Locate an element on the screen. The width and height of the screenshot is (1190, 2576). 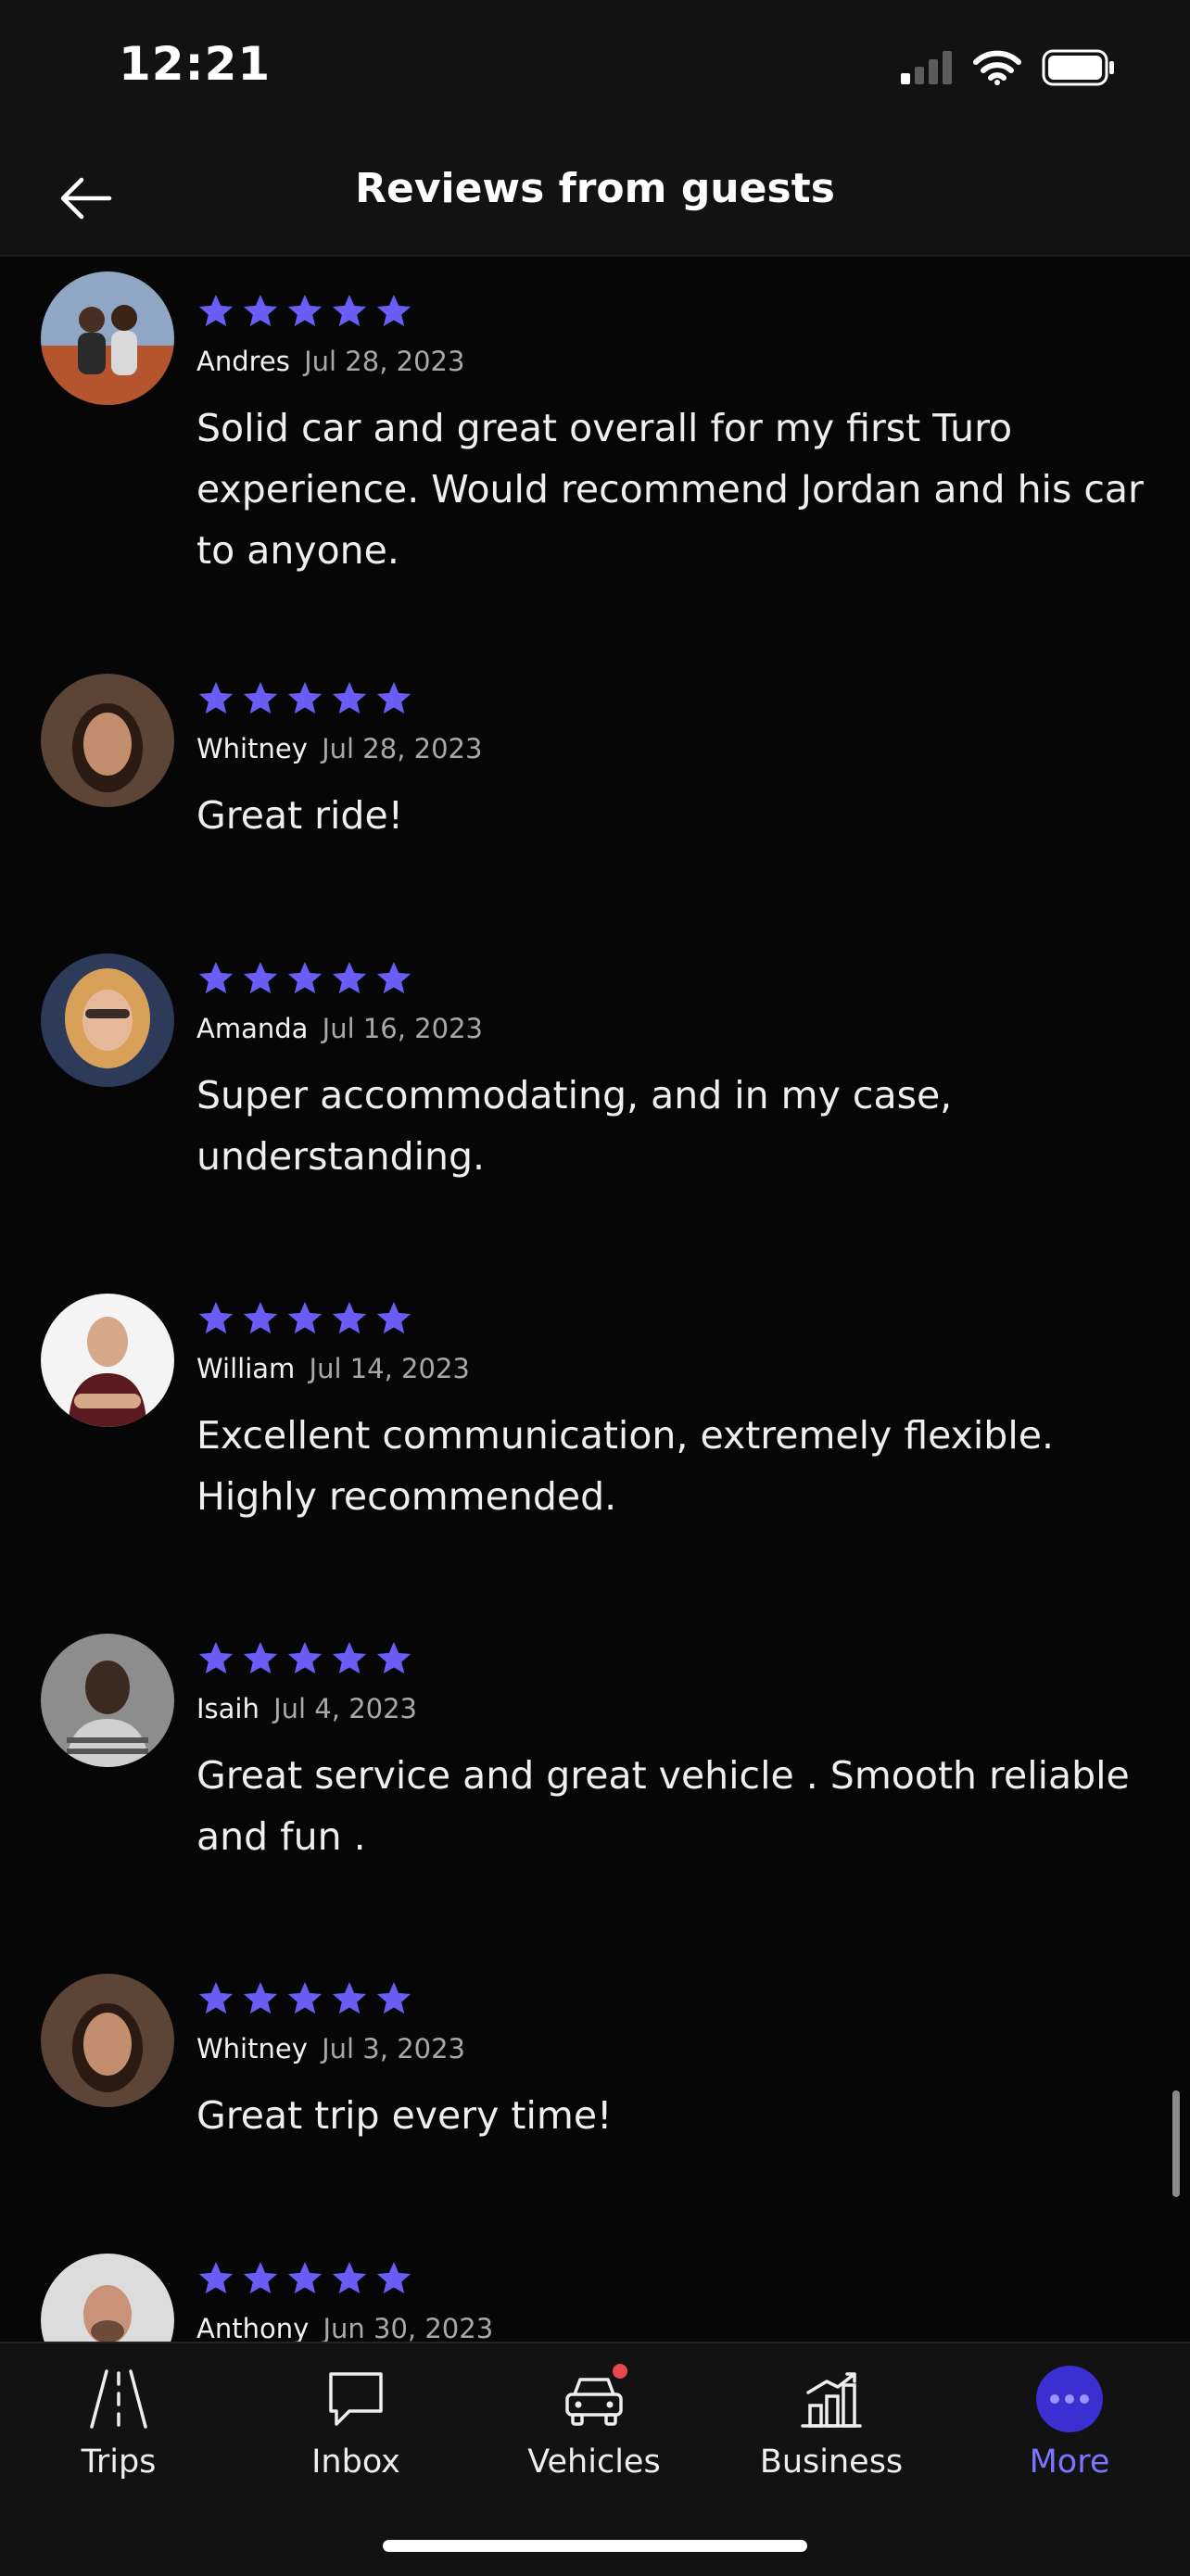
review-byline: Anthony Jun 30, 2023 is located at coordinates (344, 2327).